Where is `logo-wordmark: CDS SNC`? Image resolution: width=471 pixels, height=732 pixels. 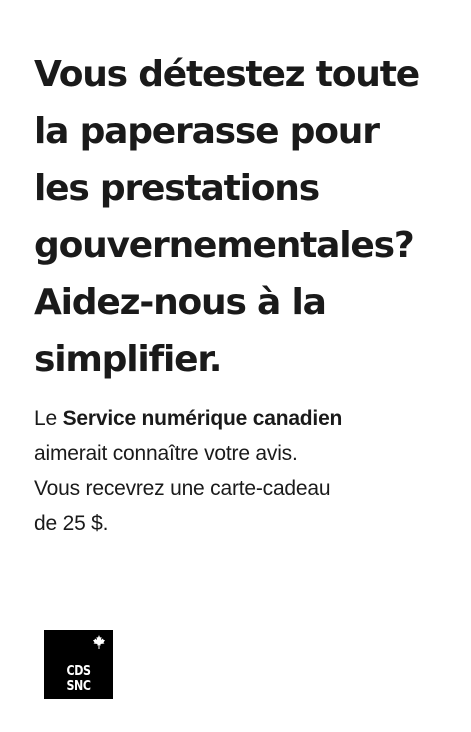
logo-wordmark: CDS SNC is located at coordinates (78, 679).